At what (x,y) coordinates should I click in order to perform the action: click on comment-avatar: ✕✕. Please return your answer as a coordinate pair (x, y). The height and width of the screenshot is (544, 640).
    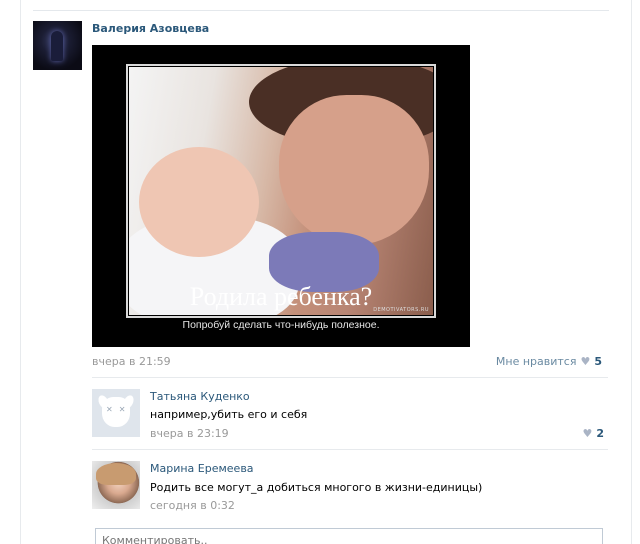
    Looking at the image, I should click on (116, 413).